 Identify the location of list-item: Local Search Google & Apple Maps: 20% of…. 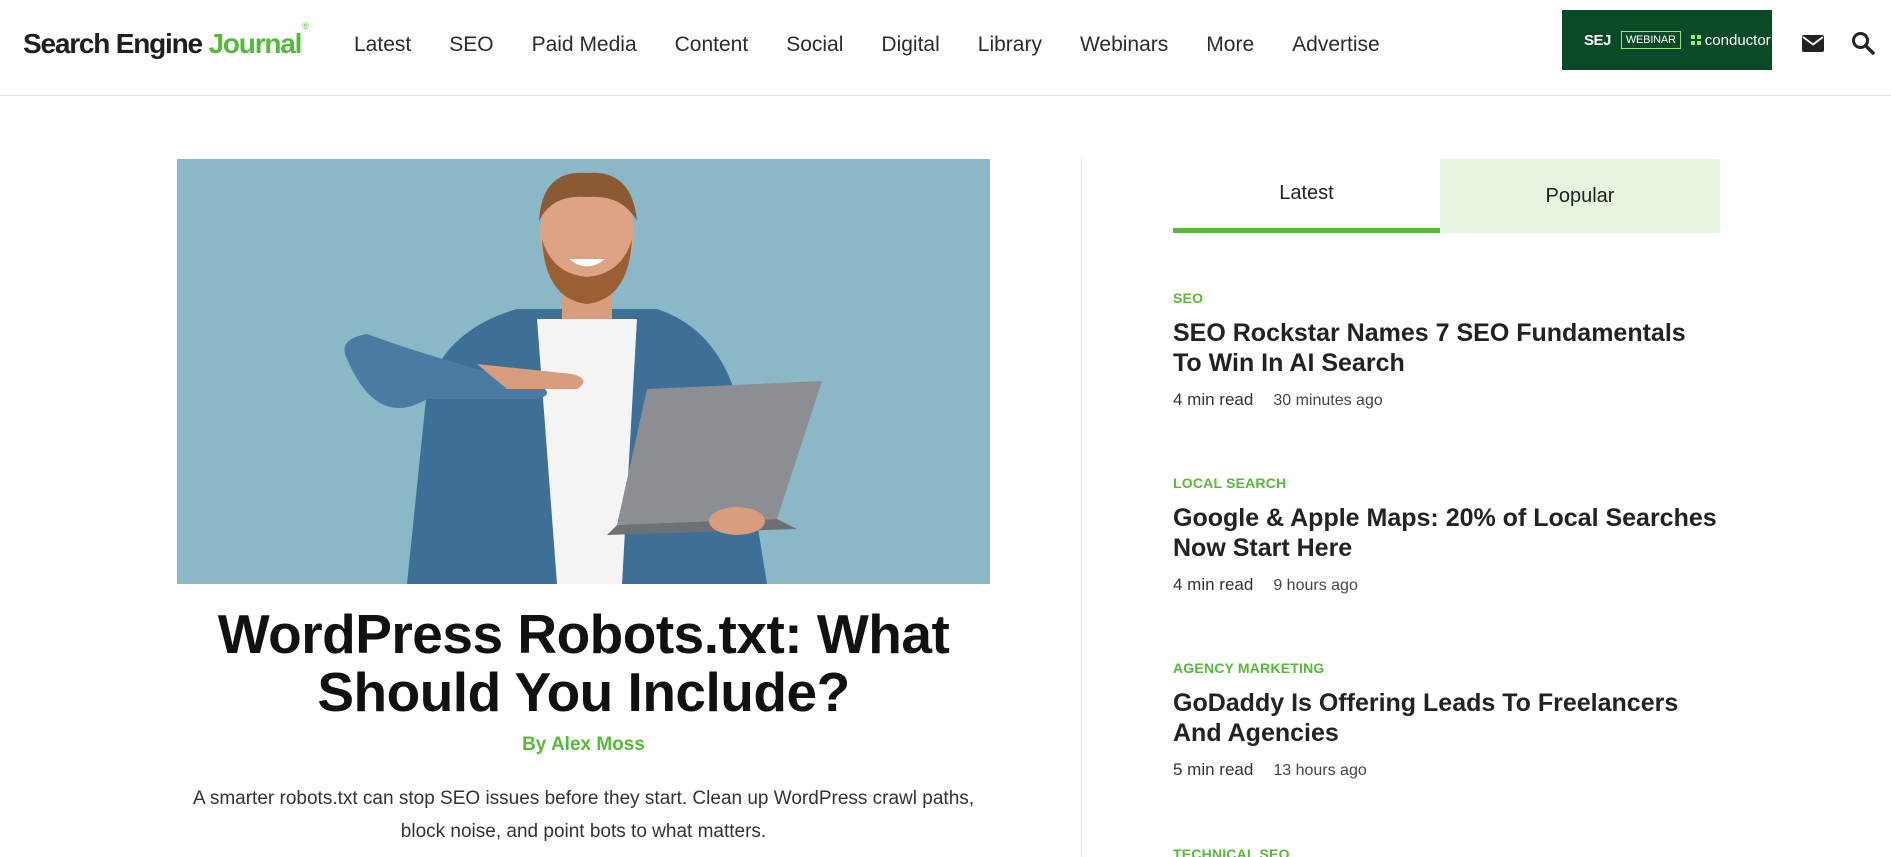
(1453, 535).